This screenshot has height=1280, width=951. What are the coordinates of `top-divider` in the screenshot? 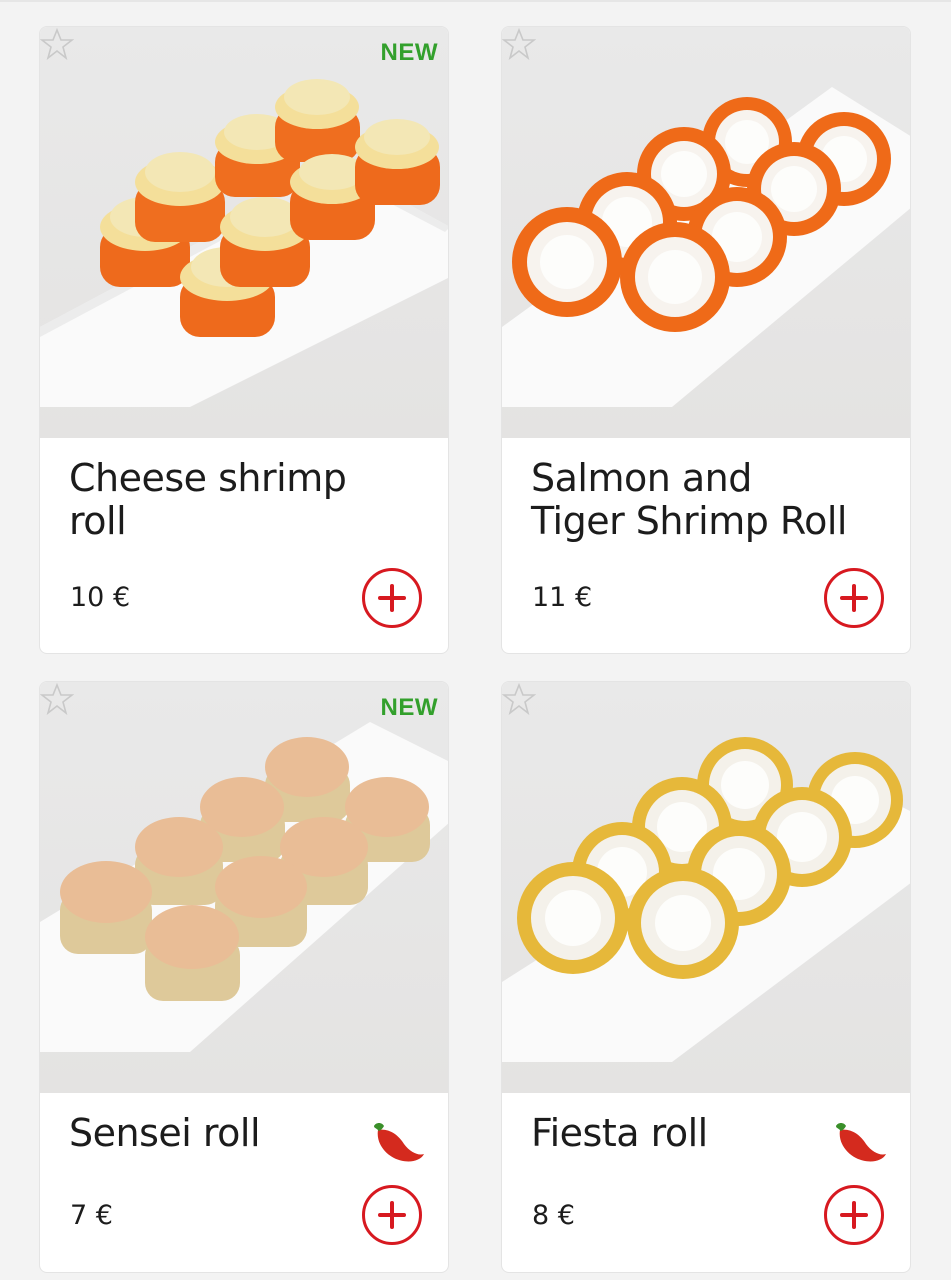 It's located at (475, 1).